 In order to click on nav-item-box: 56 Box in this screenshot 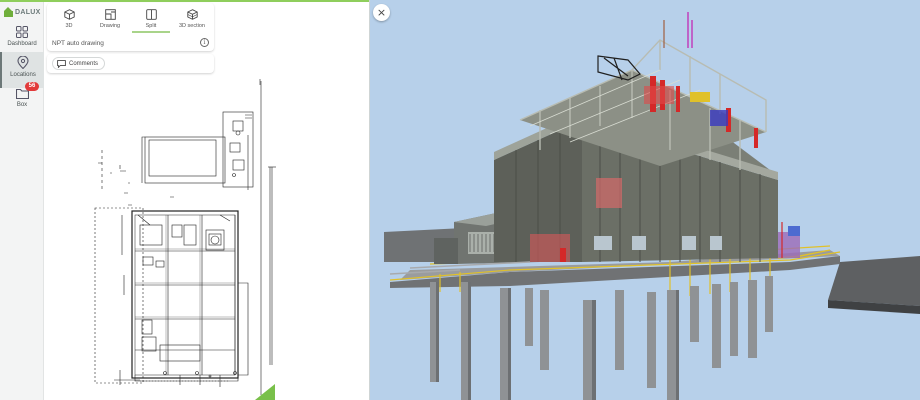, I will do `click(22, 101)`.